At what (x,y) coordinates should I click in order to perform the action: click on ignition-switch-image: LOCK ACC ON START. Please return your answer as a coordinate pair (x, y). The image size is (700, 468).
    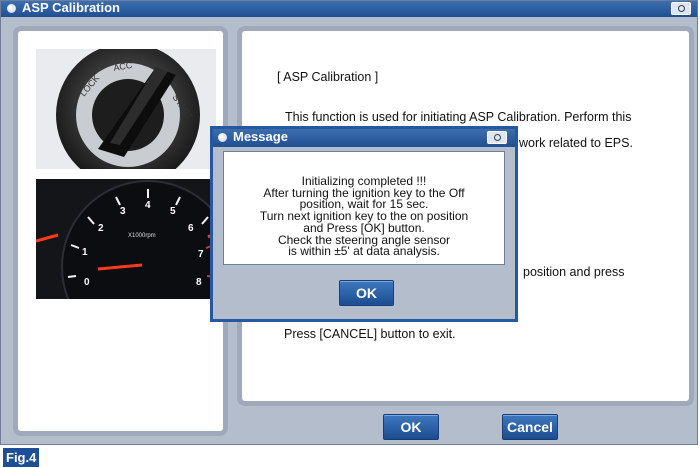
    Looking at the image, I should click on (126, 109).